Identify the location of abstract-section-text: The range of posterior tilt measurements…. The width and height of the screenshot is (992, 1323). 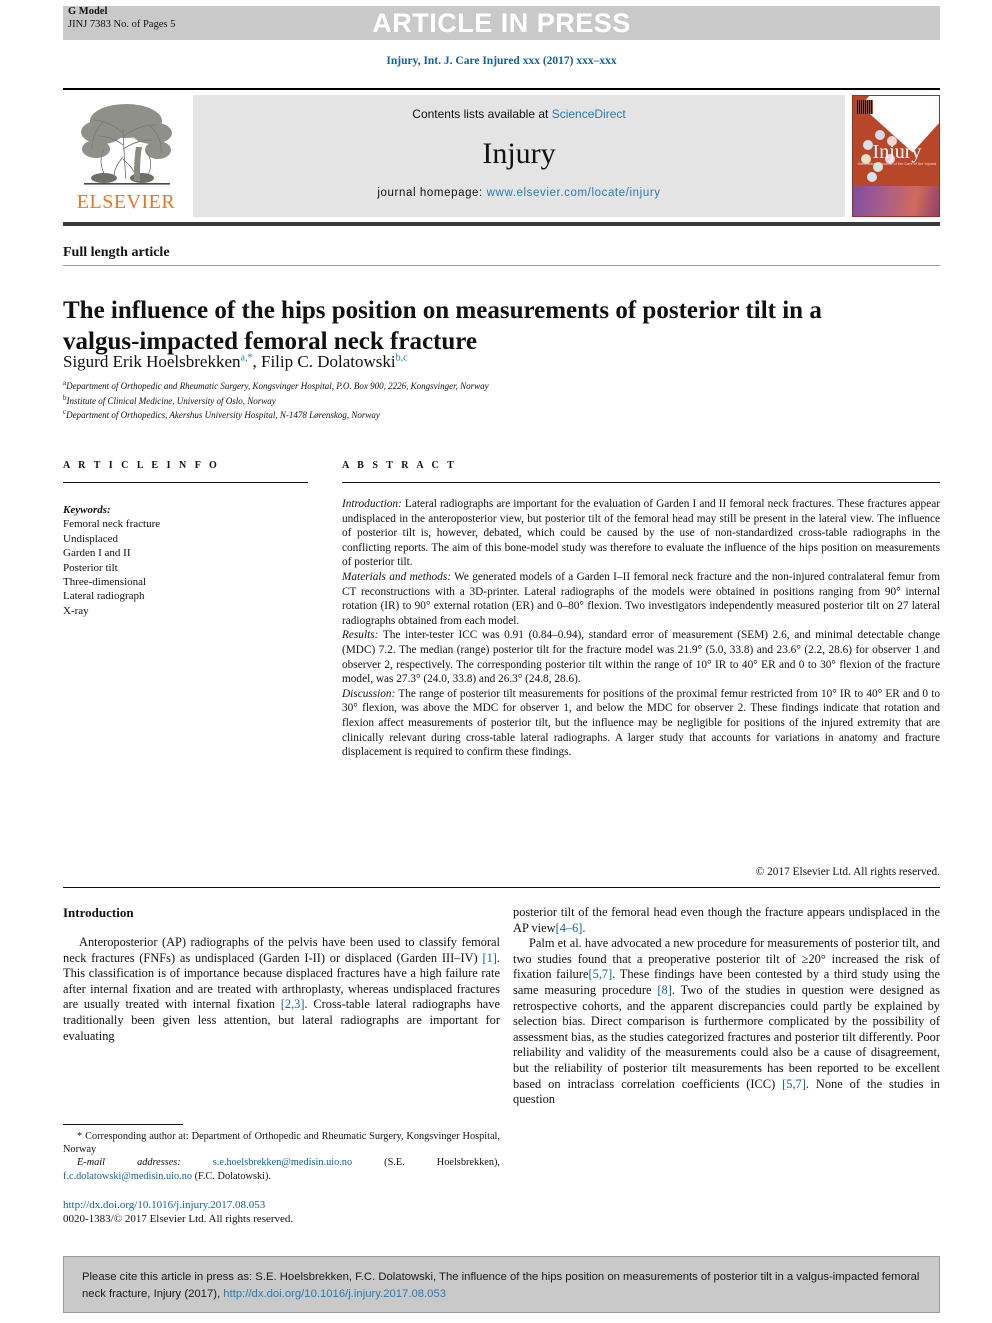
(641, 723).